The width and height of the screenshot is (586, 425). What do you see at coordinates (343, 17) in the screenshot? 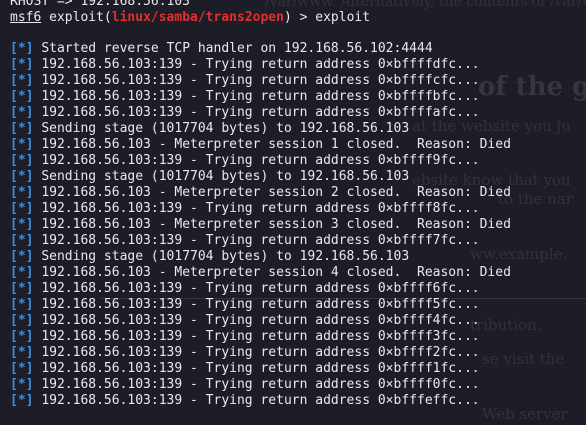
I see `command-text: exploit` at bounding box center [343, 17].